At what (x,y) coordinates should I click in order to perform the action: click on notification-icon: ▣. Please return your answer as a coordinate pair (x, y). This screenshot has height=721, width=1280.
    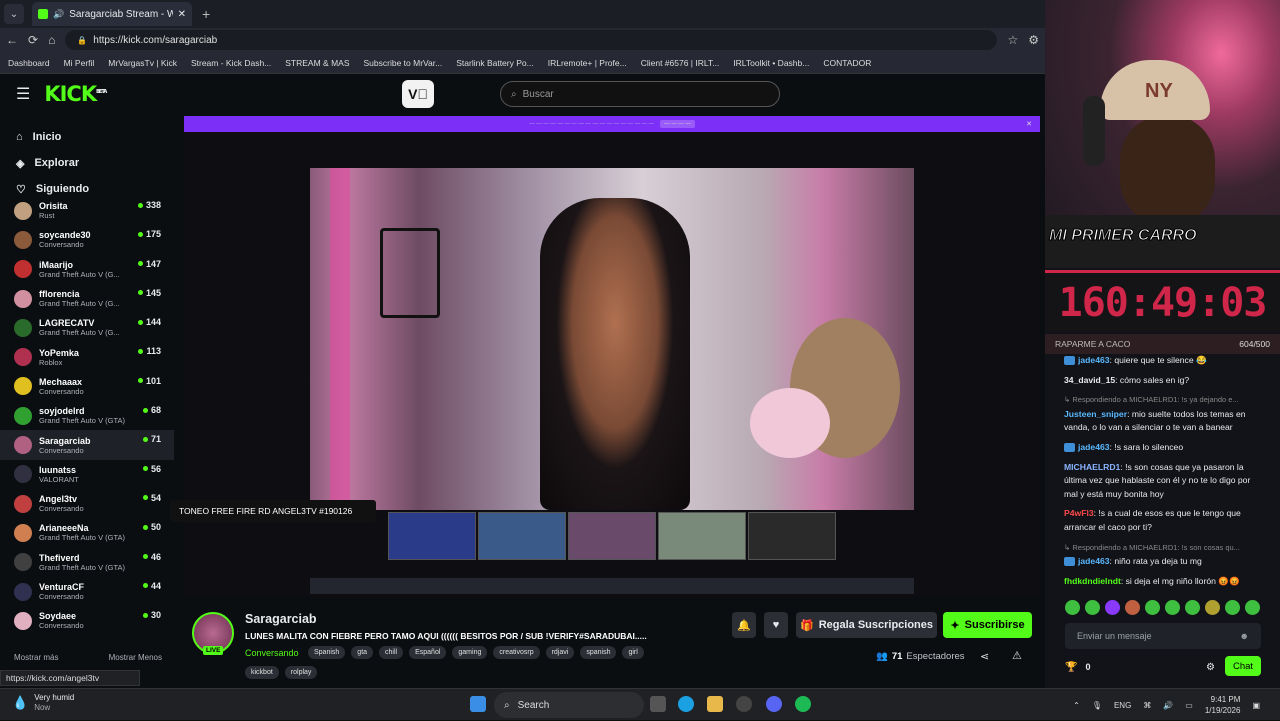
    Looking at the image, I should click on (1256, 705).